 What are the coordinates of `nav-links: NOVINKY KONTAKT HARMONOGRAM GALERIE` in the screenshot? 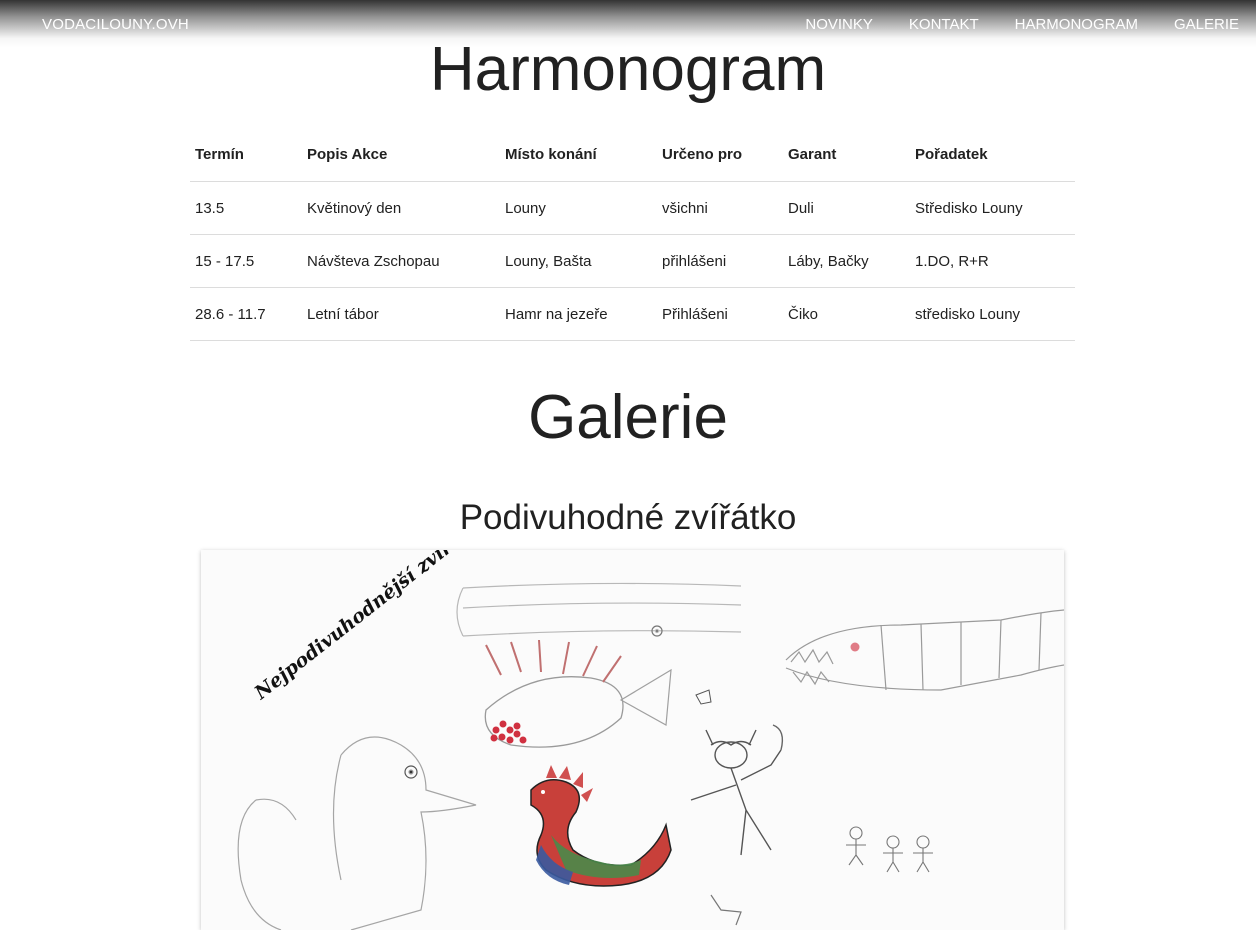 It's located at (1022, 24).